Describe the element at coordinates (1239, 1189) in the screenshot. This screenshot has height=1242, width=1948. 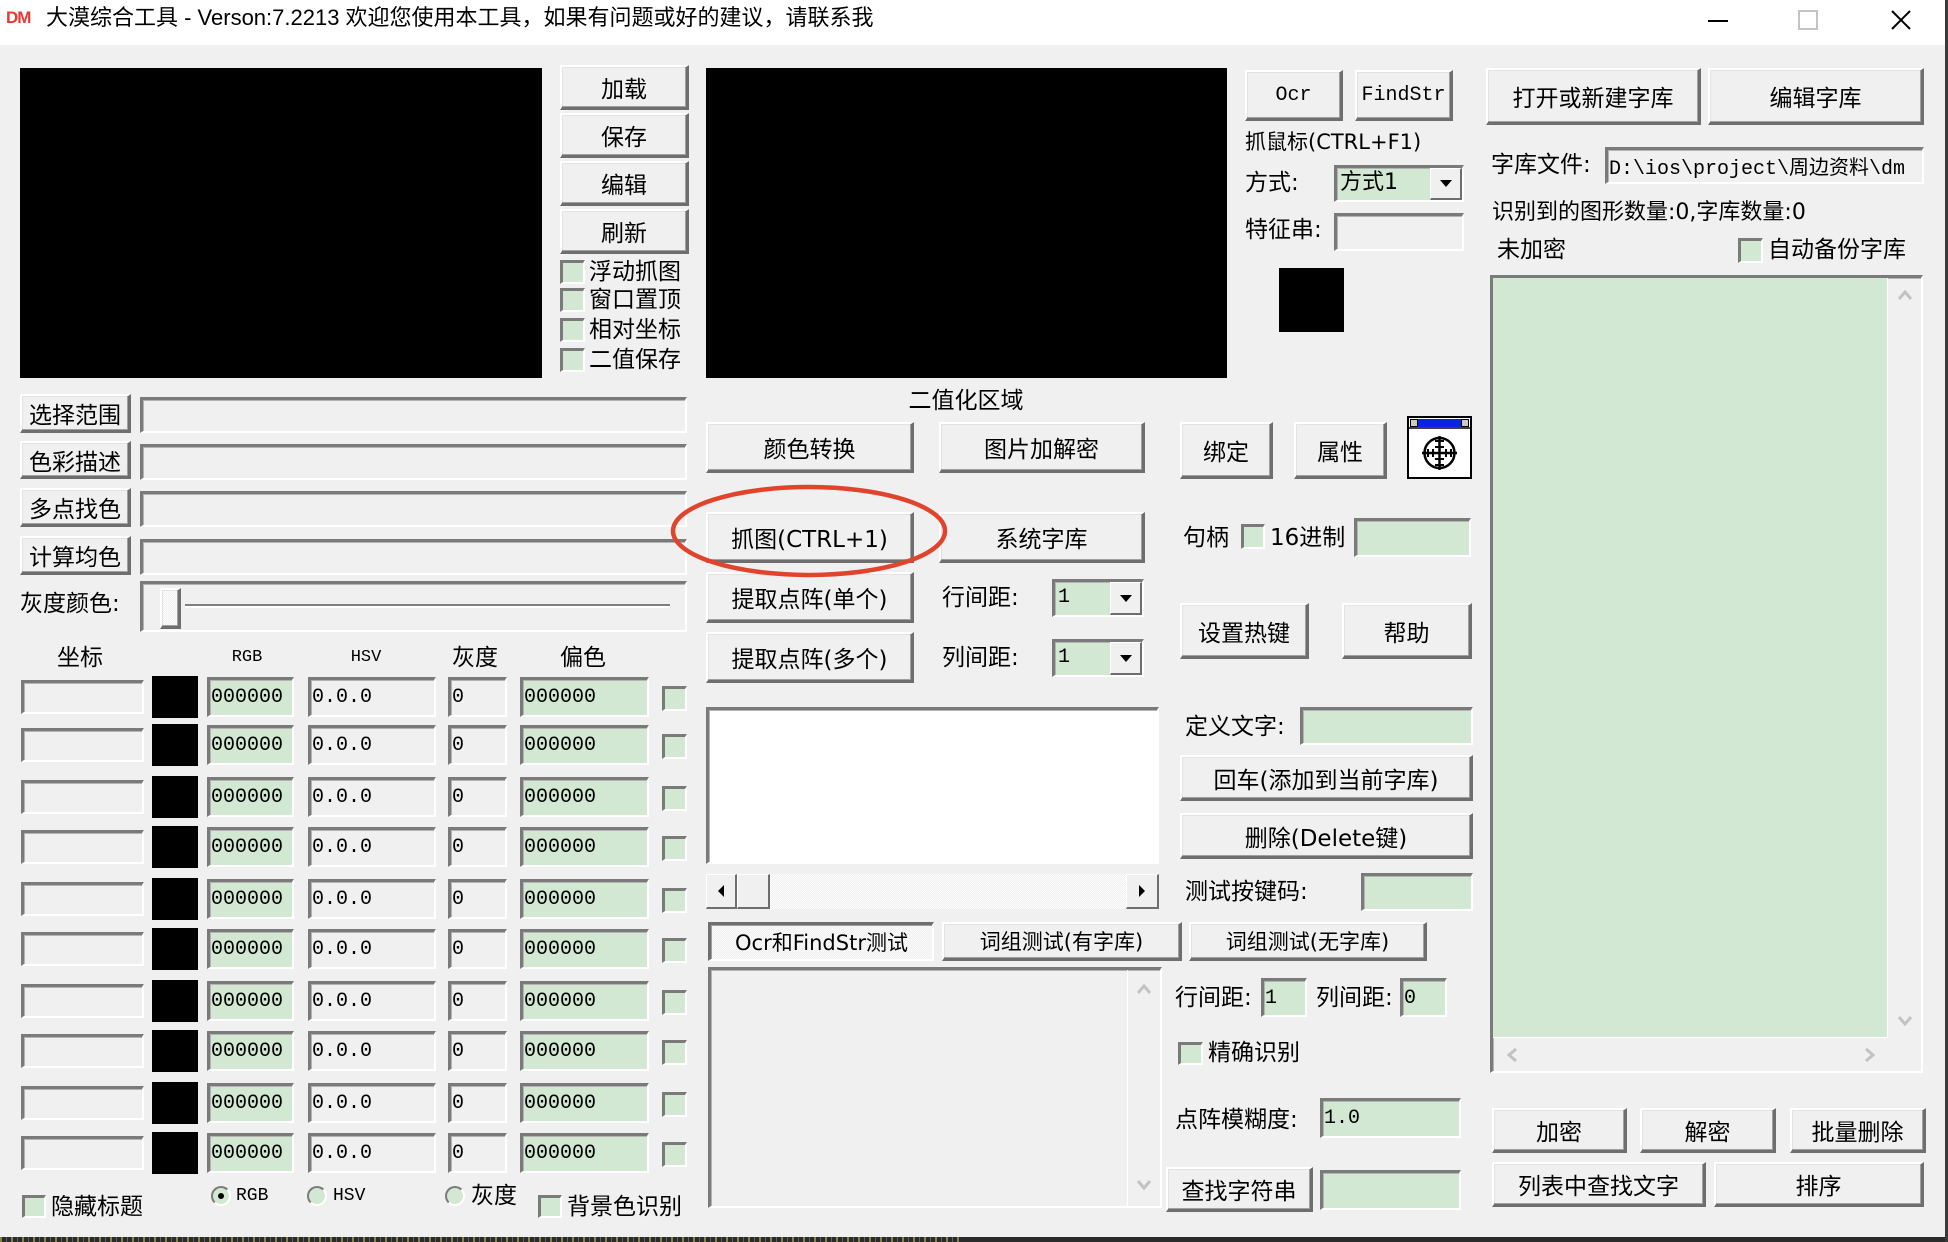
I see `find-string-button: 查找字符串` at that location.